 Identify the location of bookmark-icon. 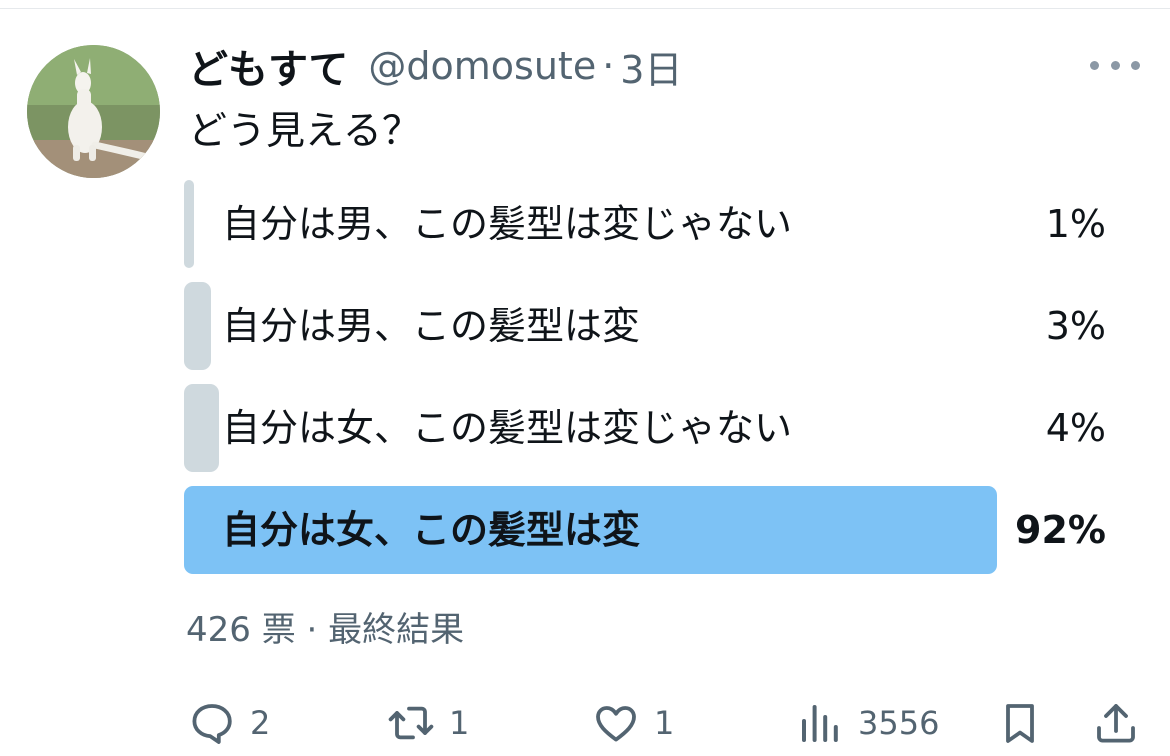
(1020, 723).